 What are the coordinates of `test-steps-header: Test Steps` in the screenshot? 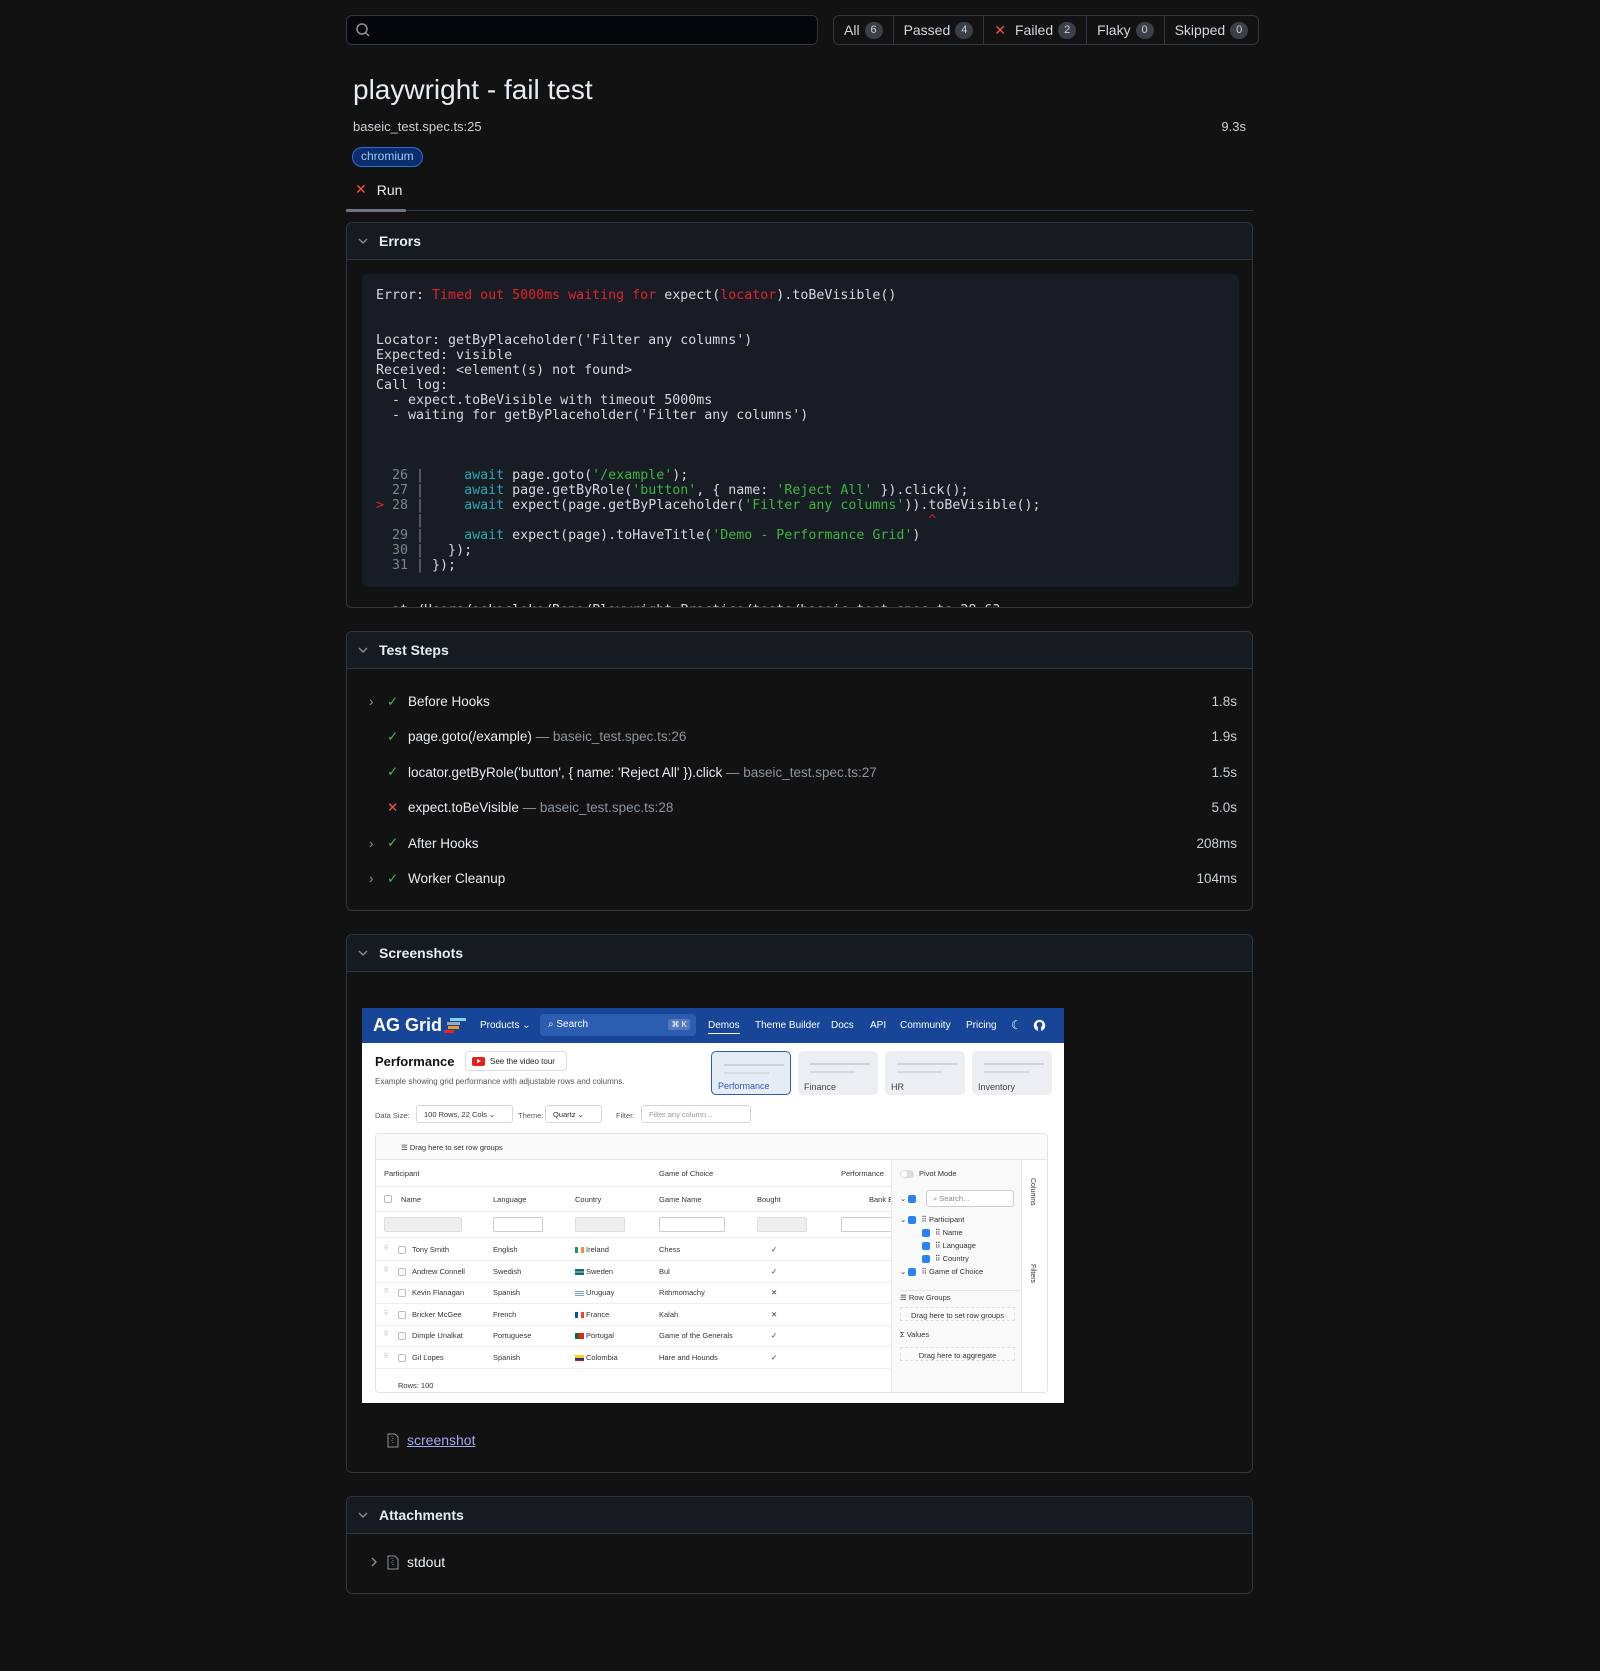 It's located at (799, 650).